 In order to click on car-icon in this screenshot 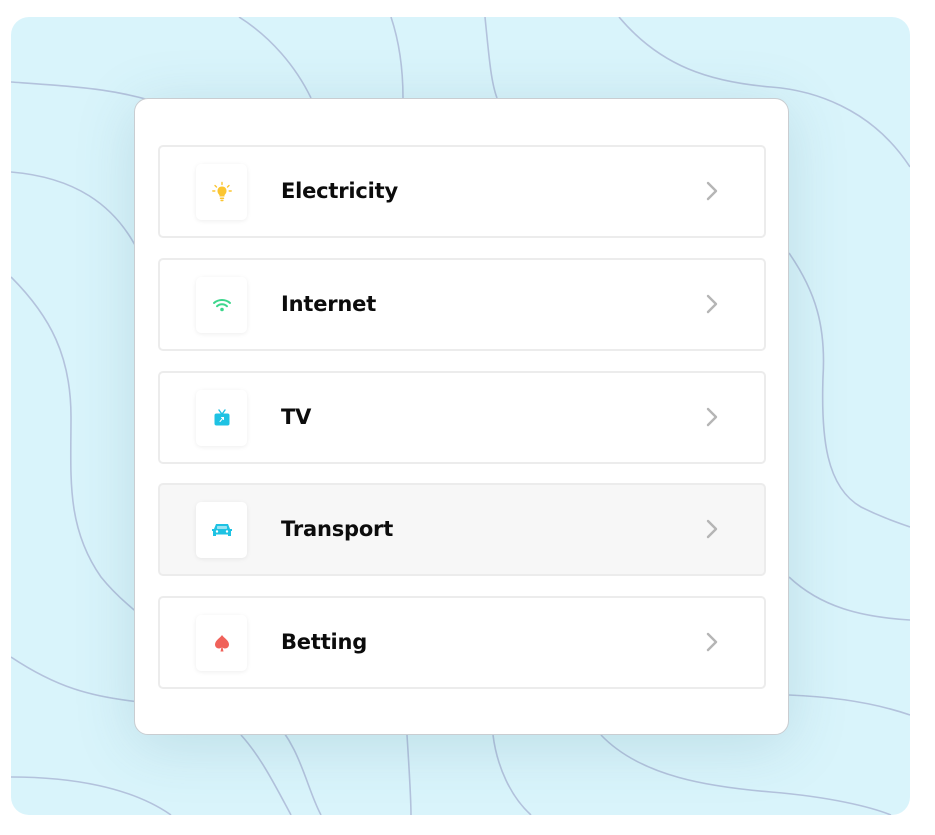, I will do `click(221, 530)`.